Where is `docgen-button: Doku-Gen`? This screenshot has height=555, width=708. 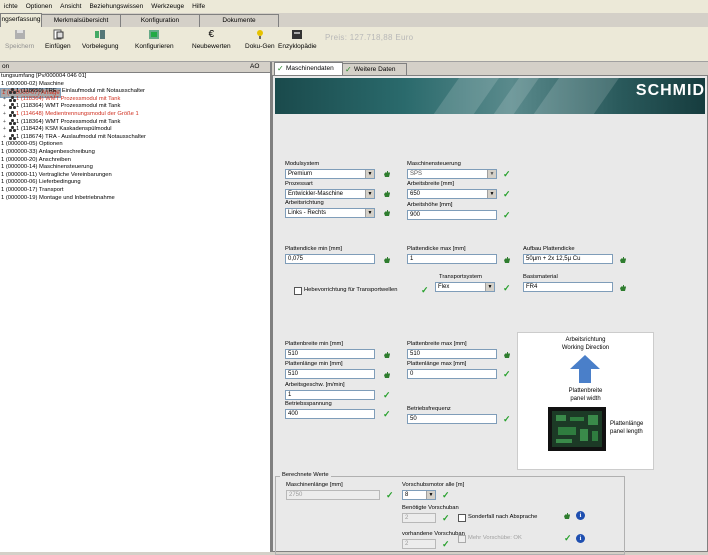
docgen-button: Doku-Gen is located at coordinates (260, 39).